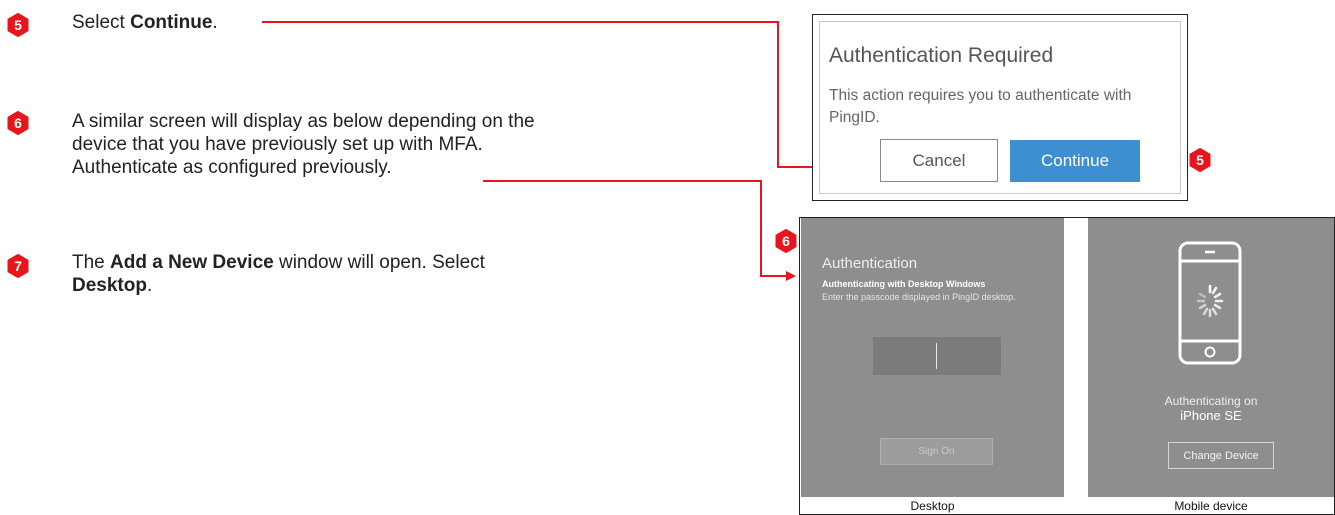 The width and height of the screenshot is (1335, 515). I want to click on passcode-cursor, so click(936, 356).